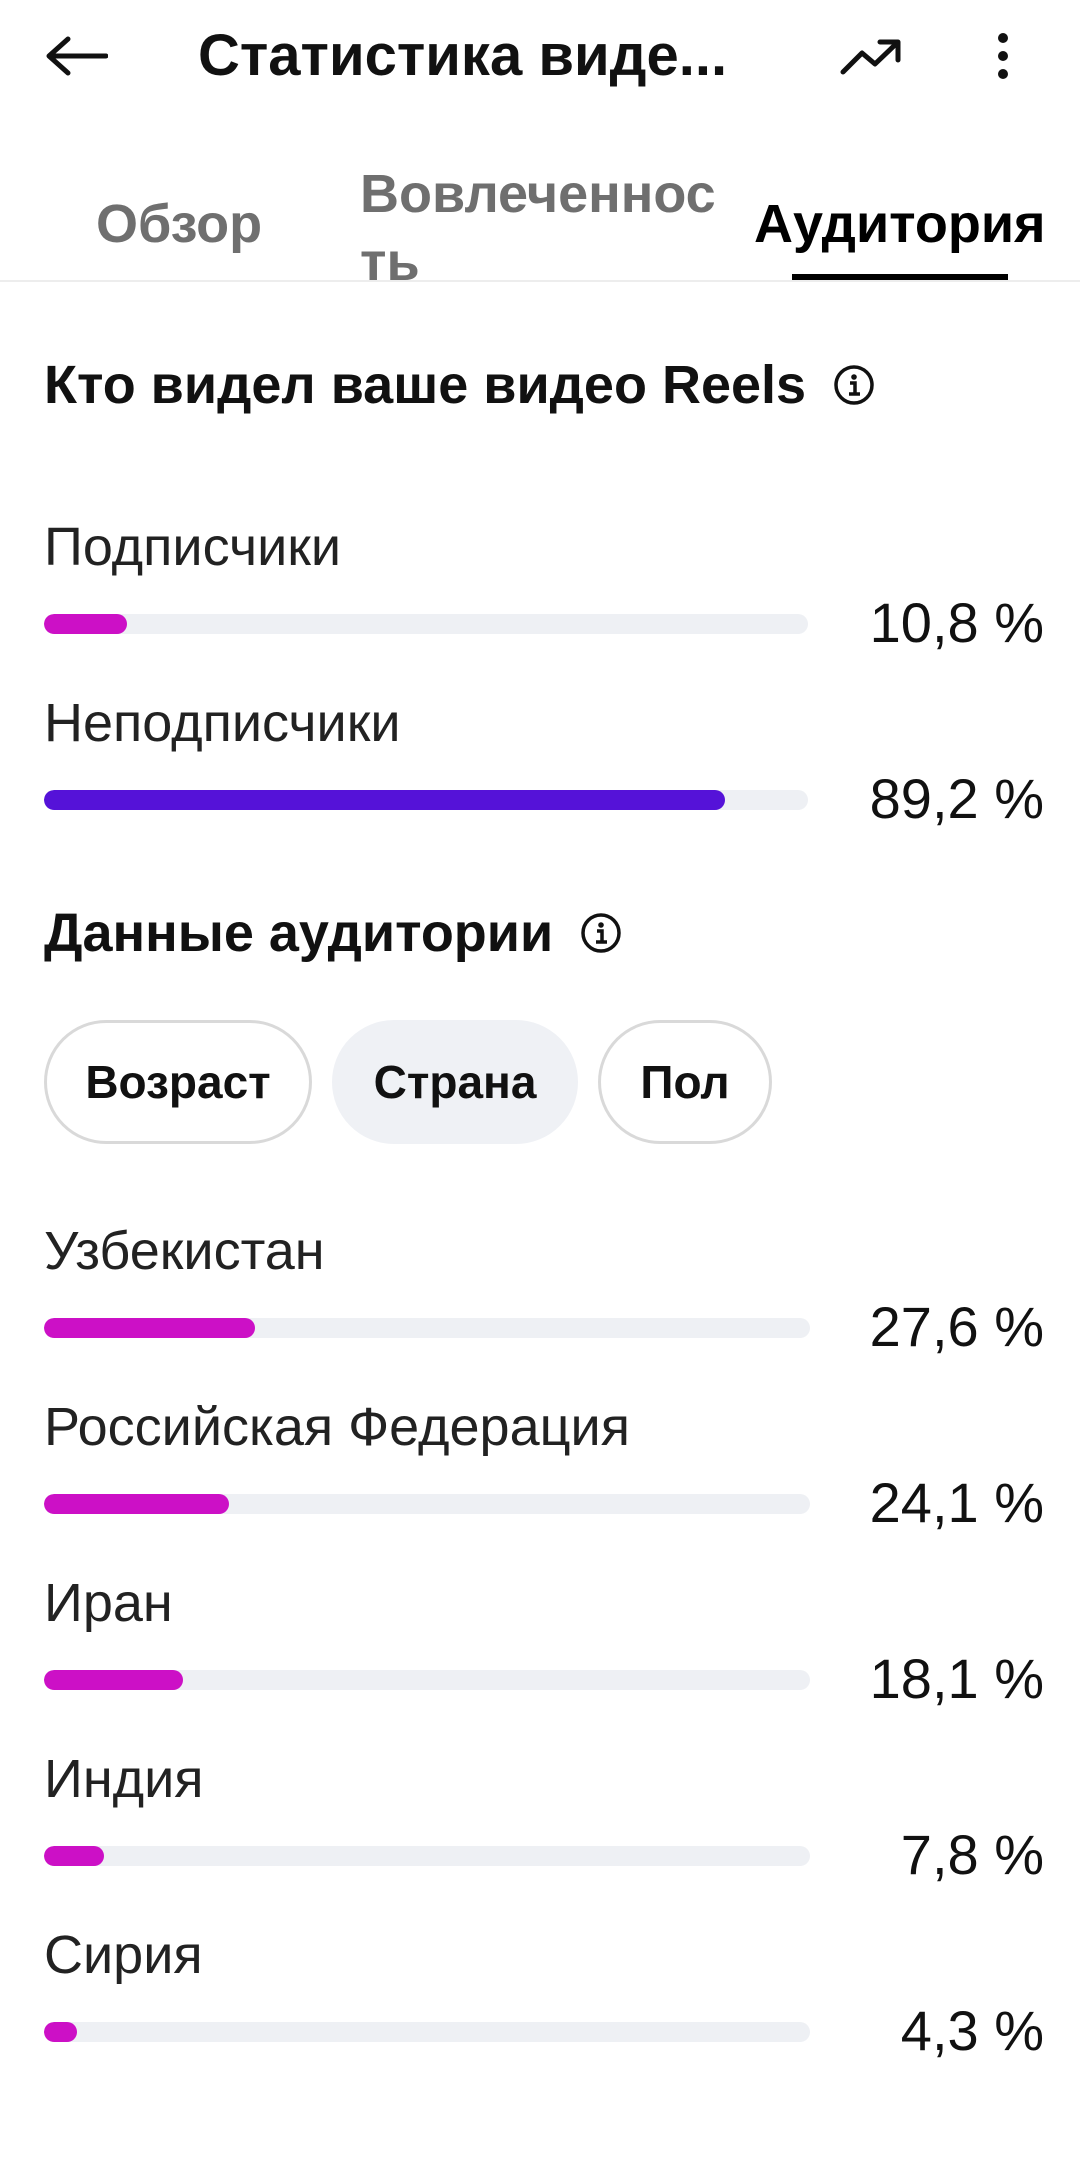 The image size is (1080, 2158). I want to click on more-vertical-icon, so click(1003, 56).